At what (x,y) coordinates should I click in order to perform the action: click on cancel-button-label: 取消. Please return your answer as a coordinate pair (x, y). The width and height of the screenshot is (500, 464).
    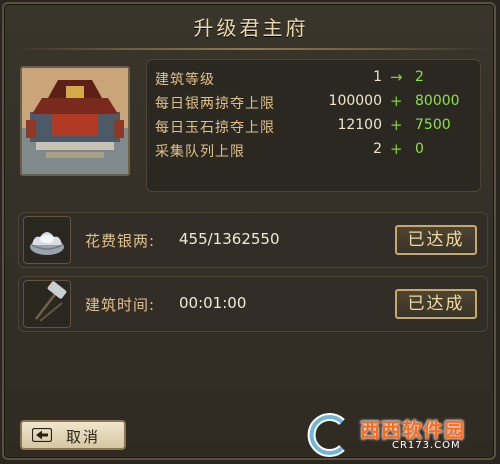
    Looking at the image, I should click on (83, 437).